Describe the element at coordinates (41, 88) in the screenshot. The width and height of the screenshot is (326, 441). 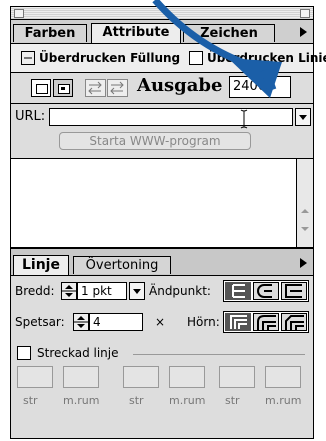
I see `screen-mode-button` at that location.